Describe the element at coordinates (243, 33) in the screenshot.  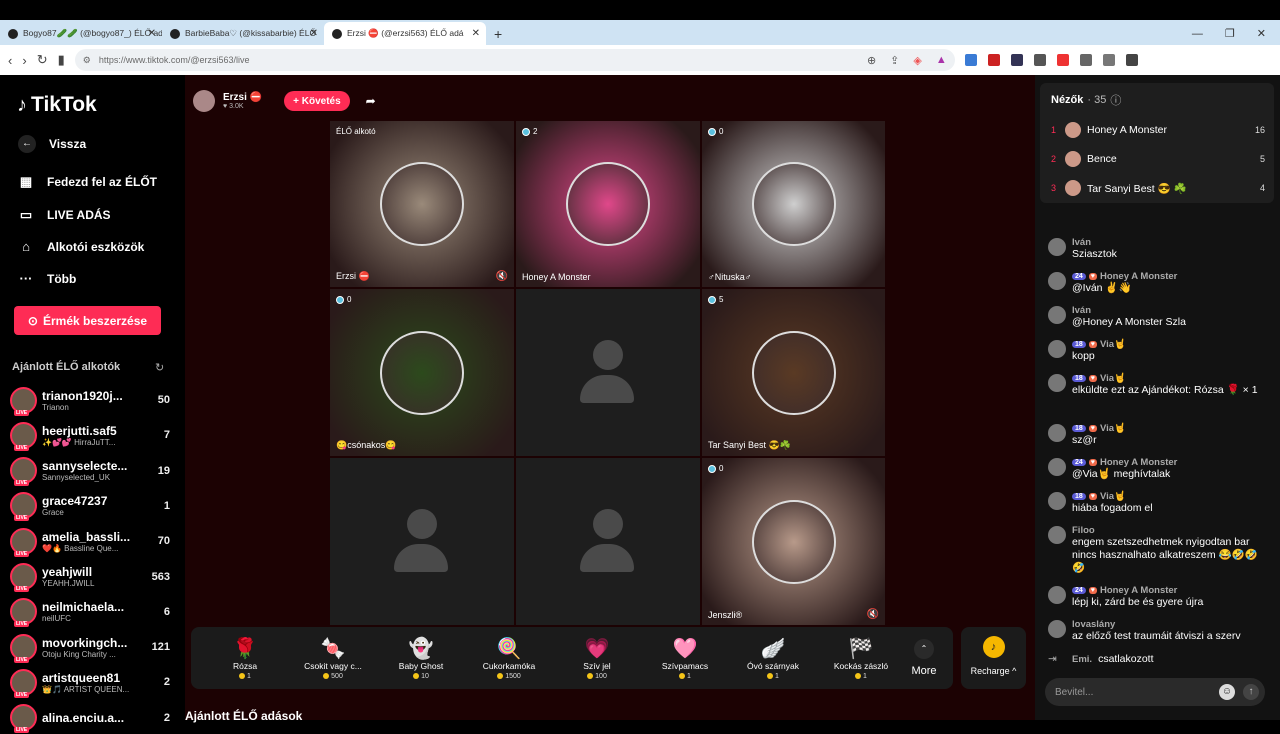
I see `browser-tab: BarbieBaba♡ (@kissabarbie) ÉLŐ ✕` at that location.